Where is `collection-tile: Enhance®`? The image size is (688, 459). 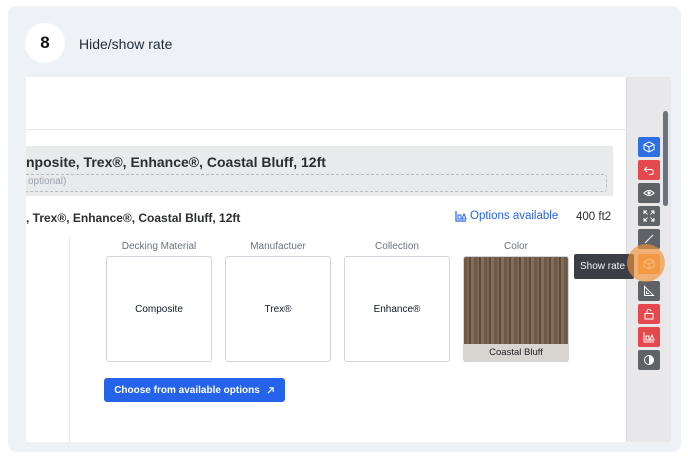
collection-tile: Enhance® is located at coordinates (397, 309).